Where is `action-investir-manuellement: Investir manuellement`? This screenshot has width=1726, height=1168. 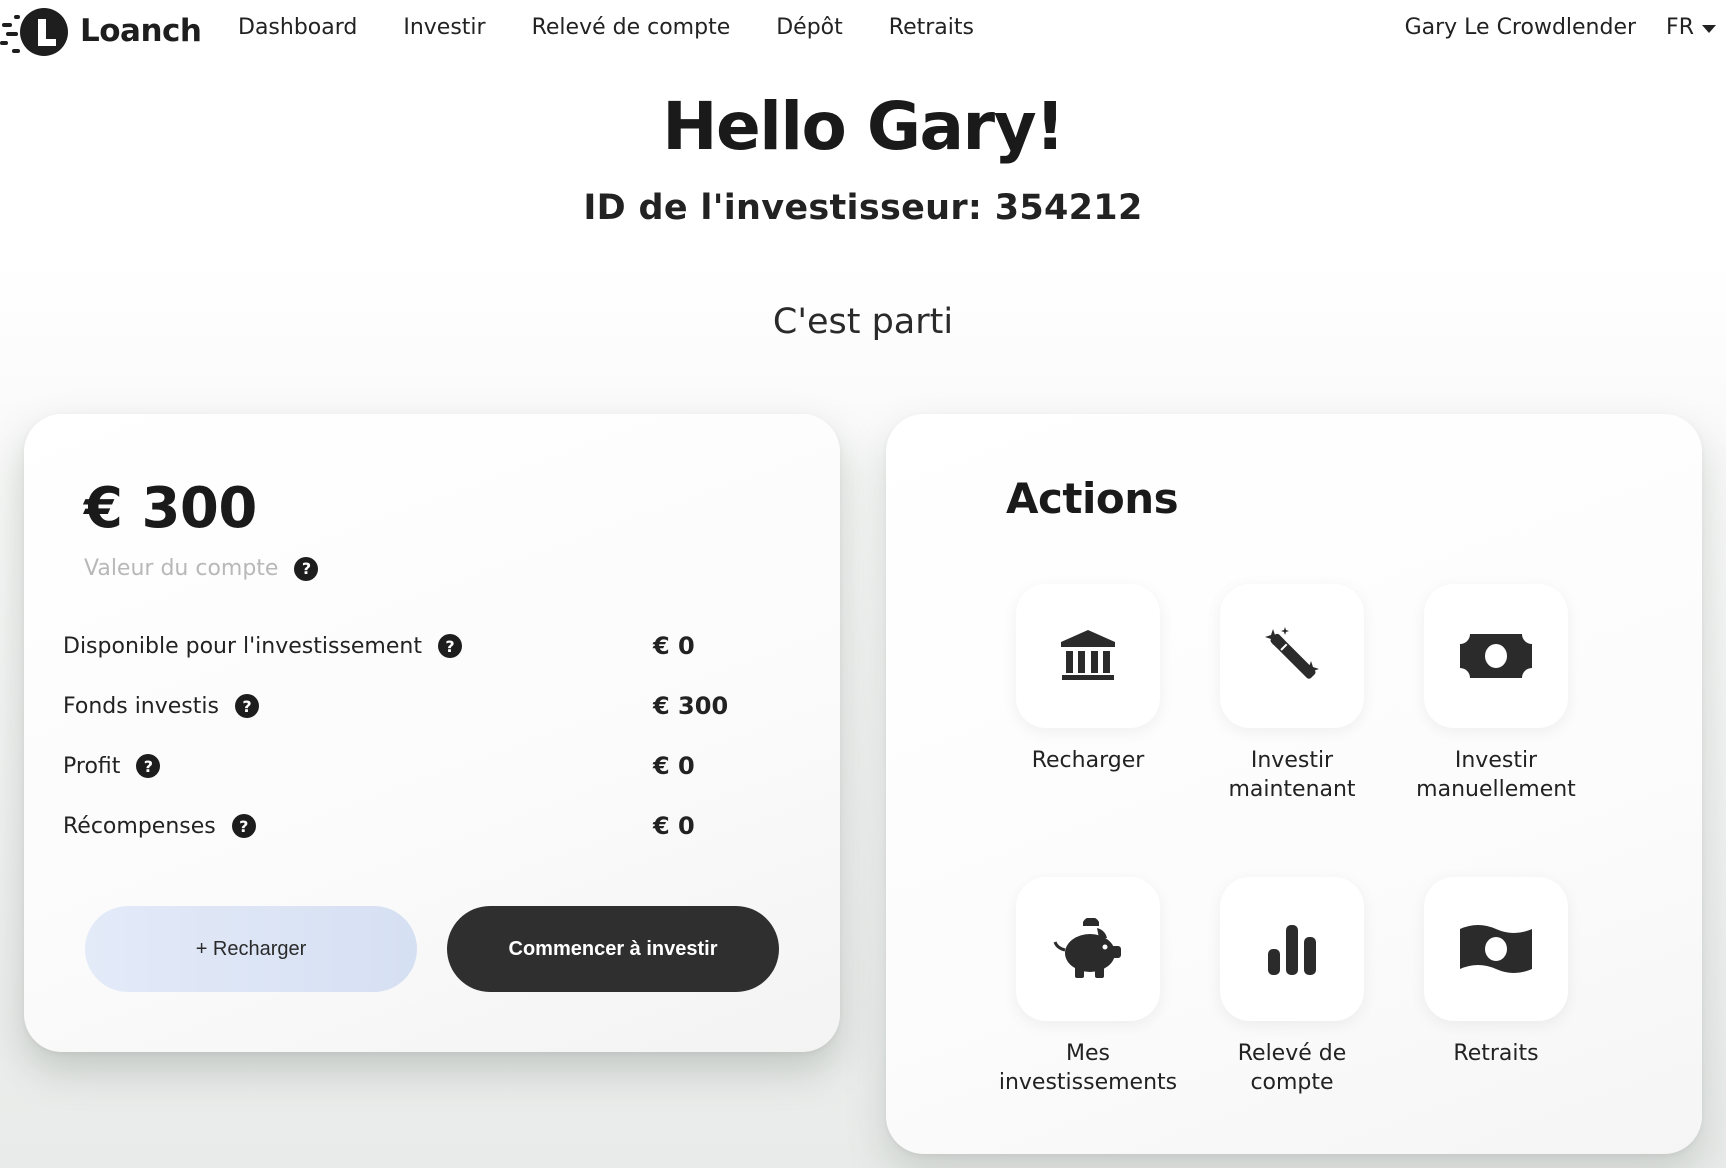 action-investir-manuellement: Investir manuellement is located at coordinates (1496, 694).